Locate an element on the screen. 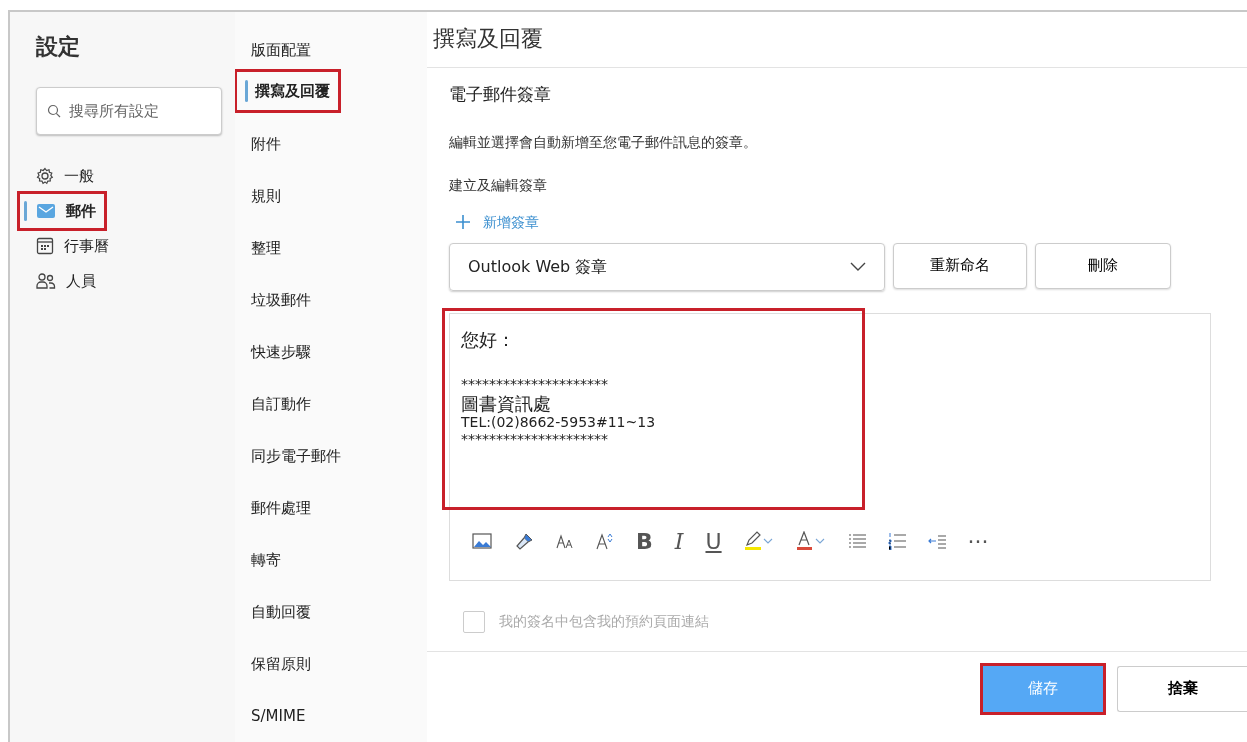 This screenshot has width=1247, height=742. gear-icon is located at coordinates (45, 176).